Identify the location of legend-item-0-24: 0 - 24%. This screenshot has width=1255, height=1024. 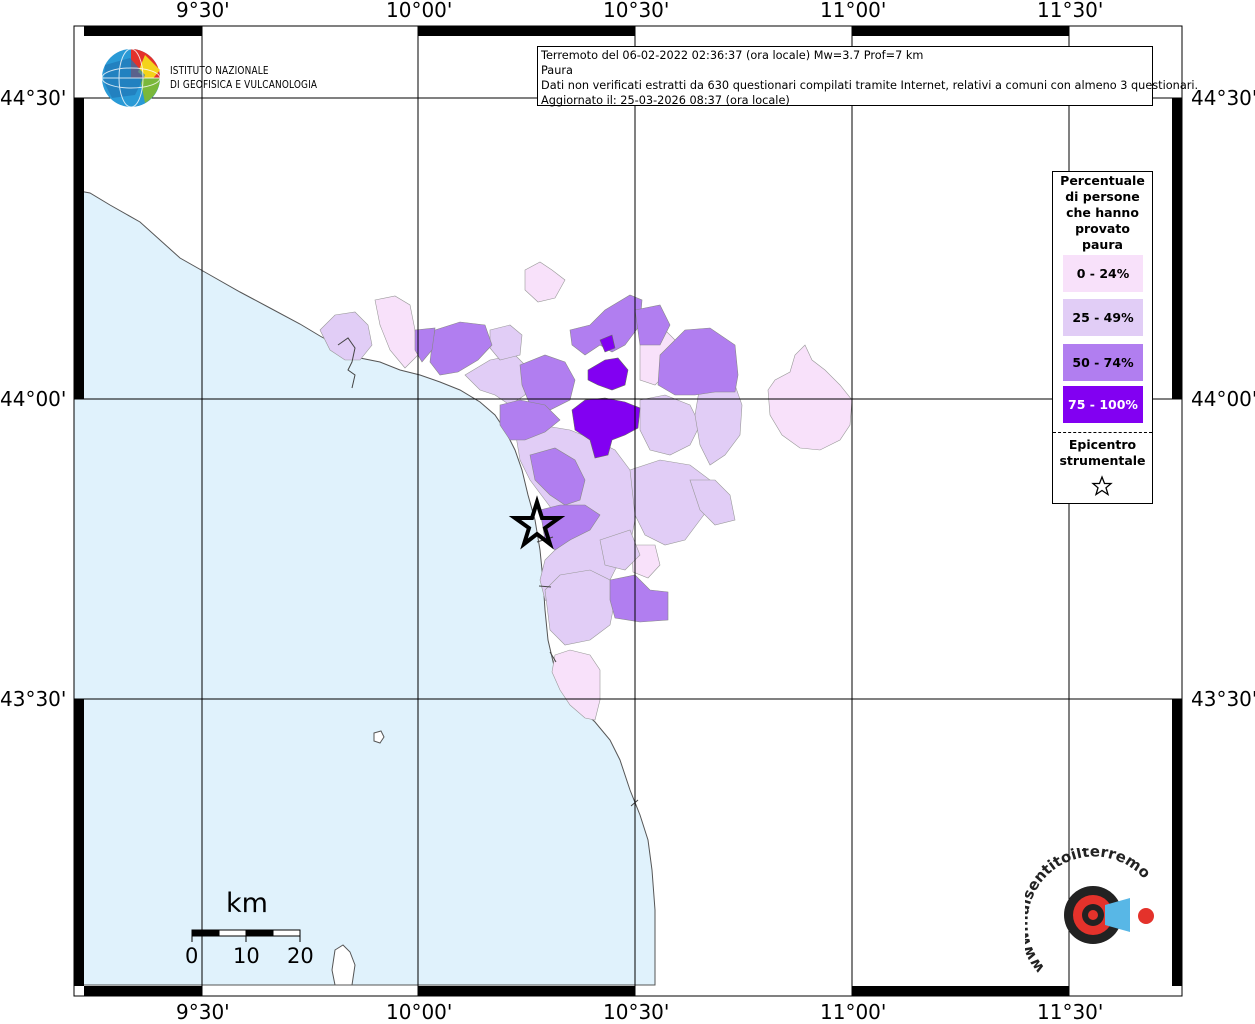
(1103, 273).